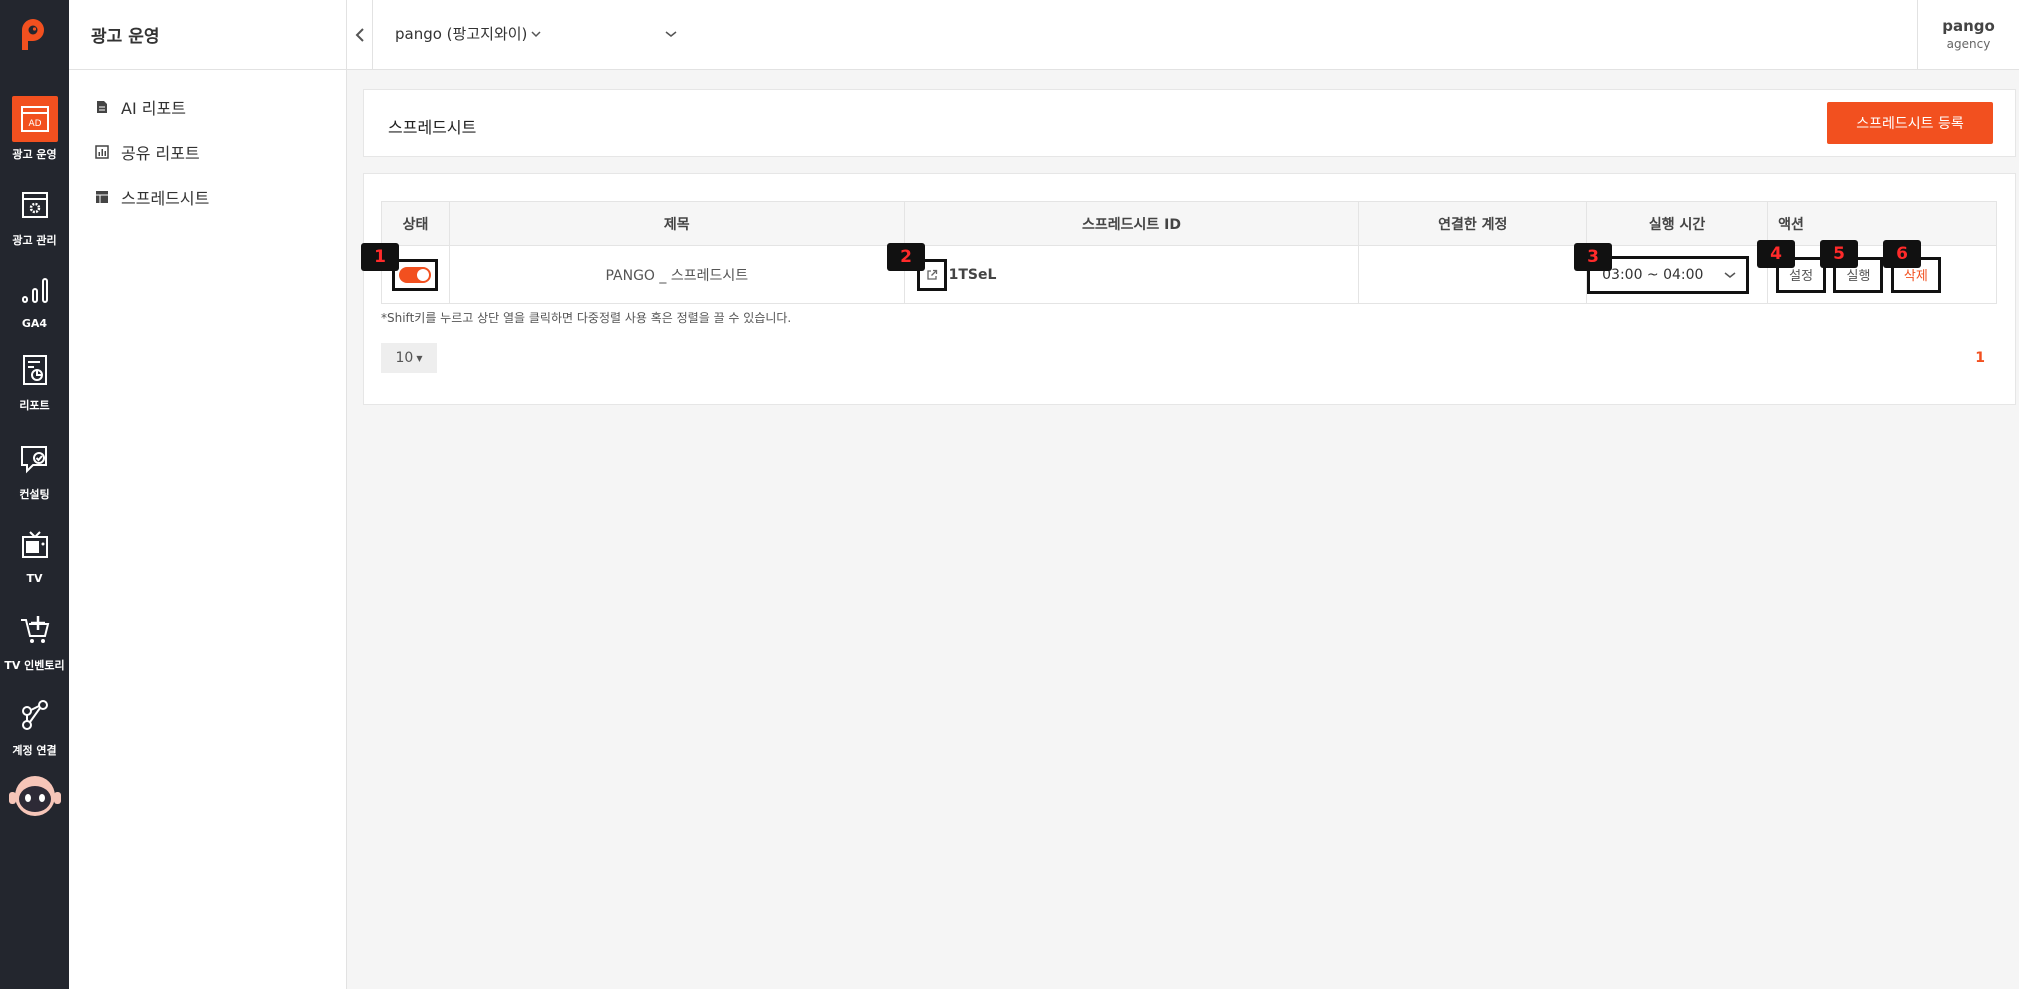 The height and width of the screenshot is (989, 2019). What do you see at coordinates (1653, 274) in the screenshot?
I see `run-time-value: 03:00 ~ 04:00` at bounding box center [1653, 274].